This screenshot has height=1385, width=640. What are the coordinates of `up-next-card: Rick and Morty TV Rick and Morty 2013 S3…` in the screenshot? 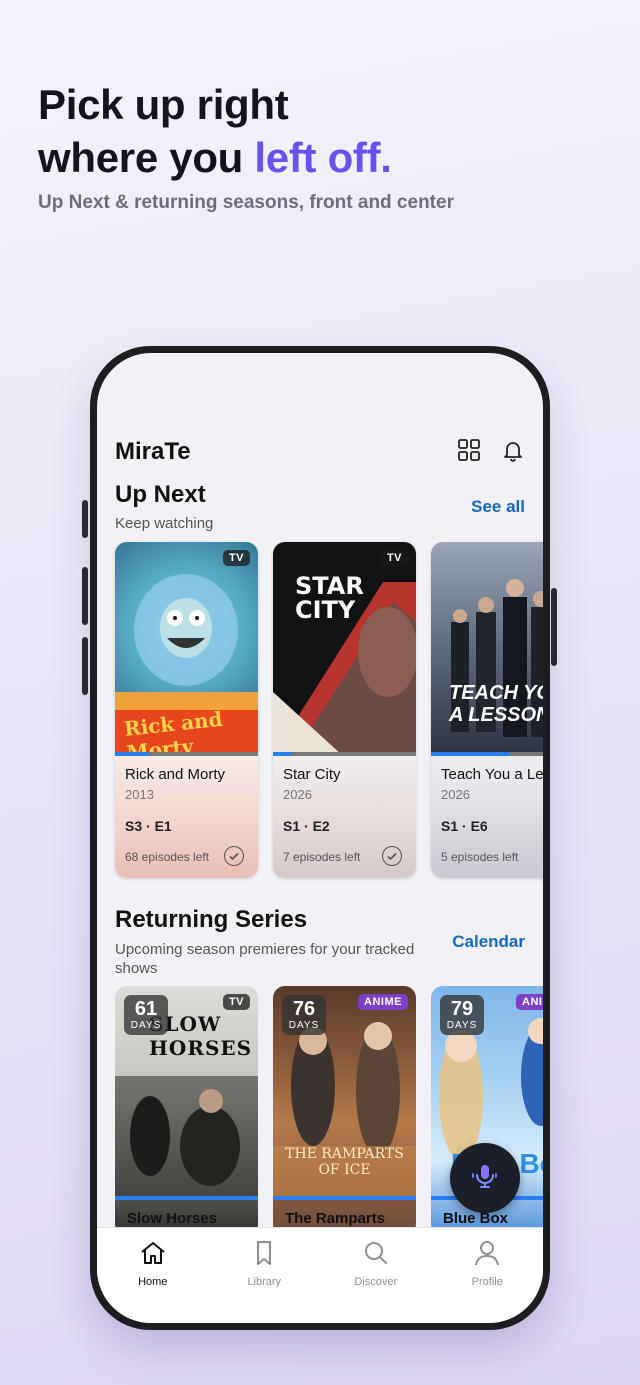 It's located at (186, 710).